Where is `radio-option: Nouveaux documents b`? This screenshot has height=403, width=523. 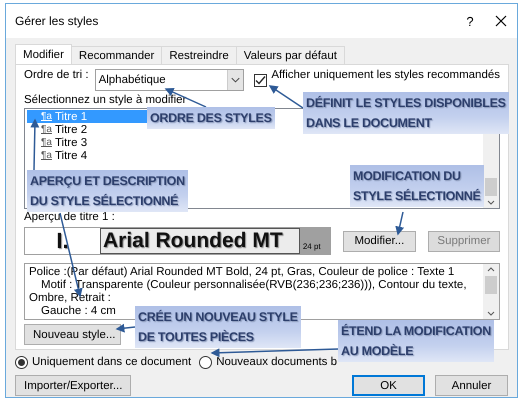 radio-option: Nouveaux documents b is located at coordinates (268, 362).